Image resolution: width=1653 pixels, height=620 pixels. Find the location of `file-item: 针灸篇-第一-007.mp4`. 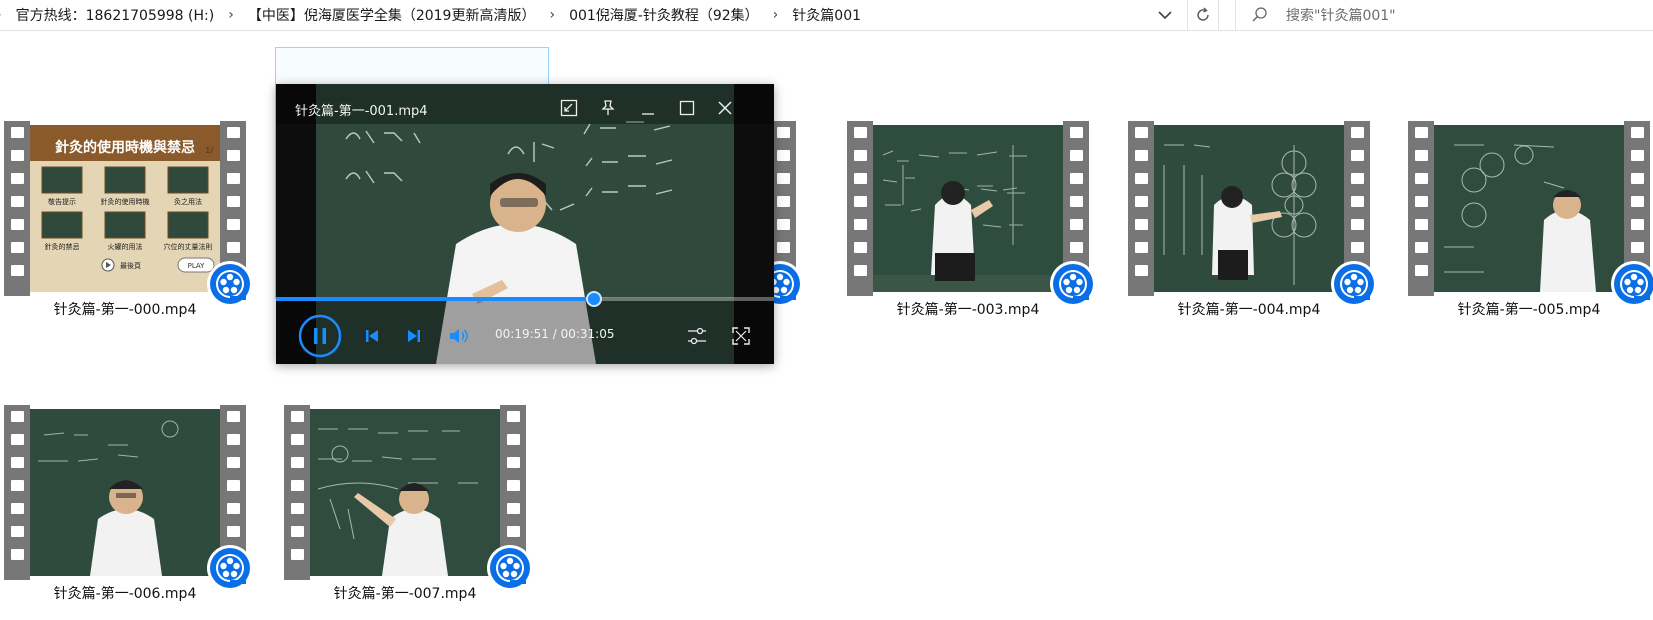

file-item: 针灸篇-第一-007.mp4 is located at coordinates (406, 503).